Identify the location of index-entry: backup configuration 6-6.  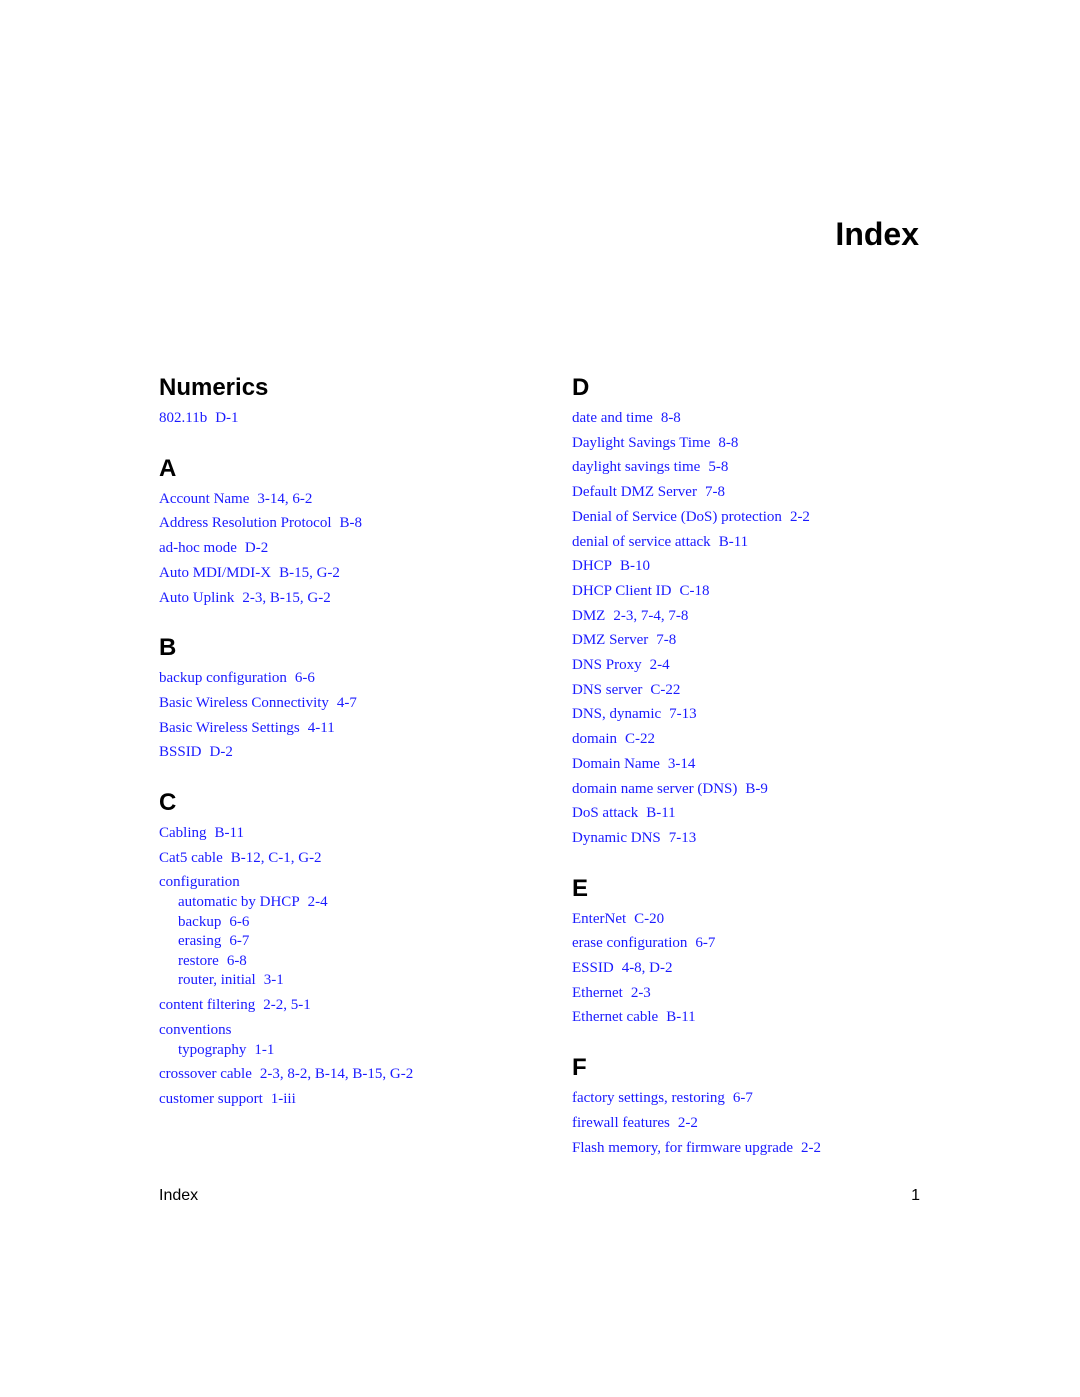
(349, 678).